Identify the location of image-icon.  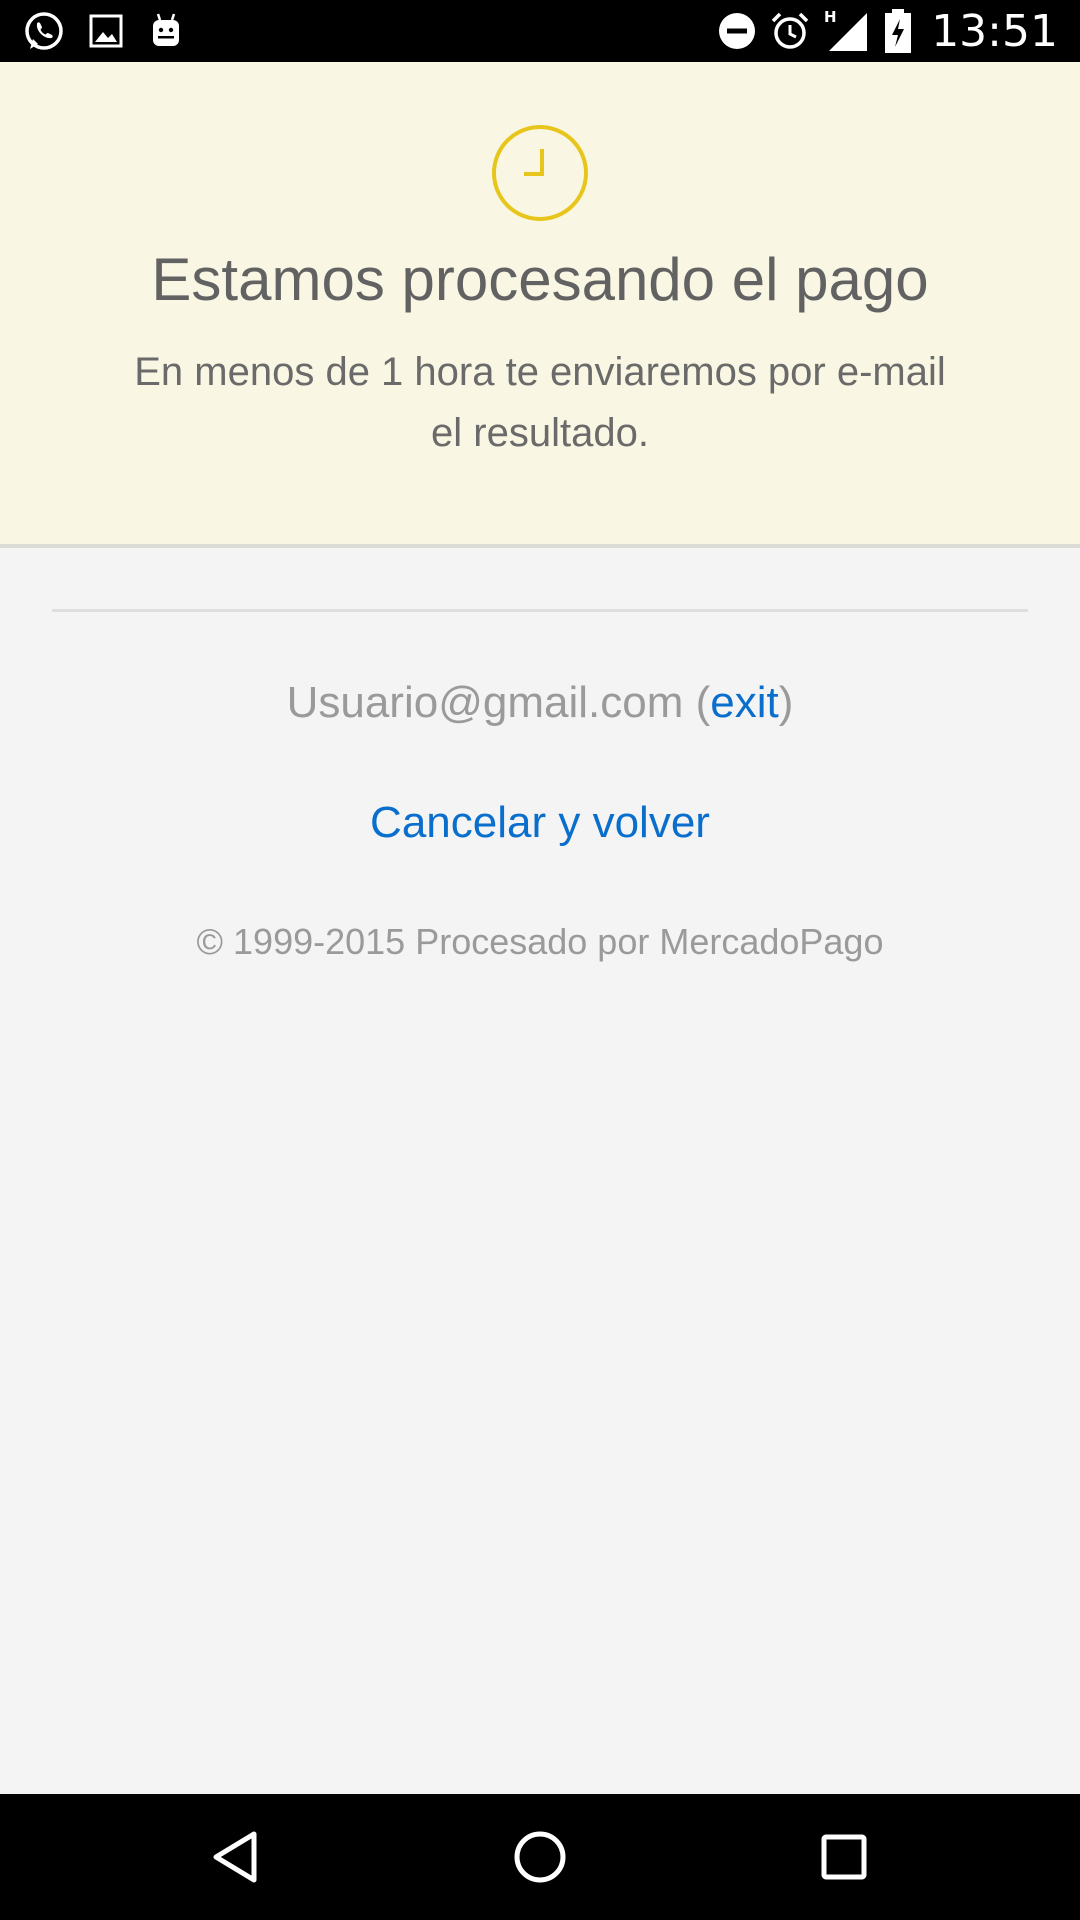
(106, 31).